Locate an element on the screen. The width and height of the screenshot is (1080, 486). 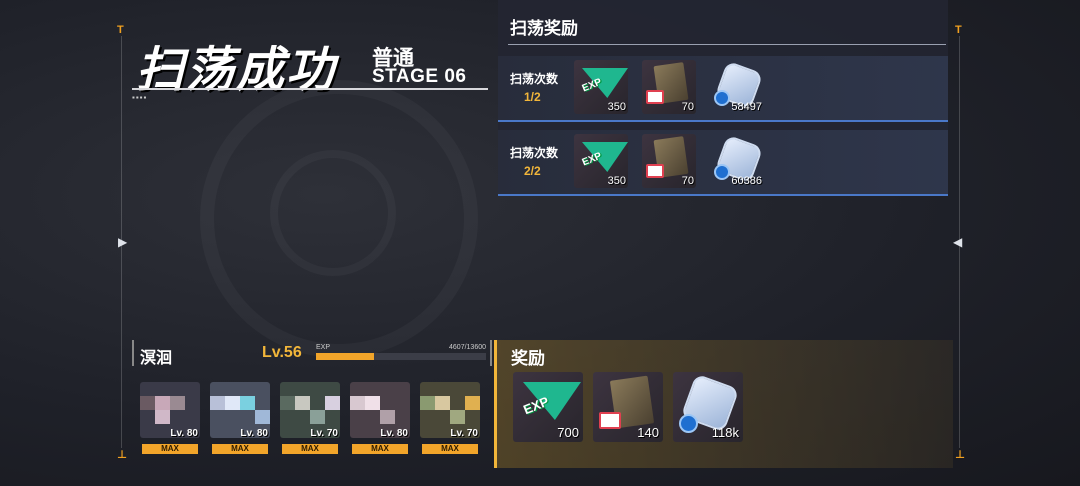
title-decoration: ▪▪▪▪ is located at coordinates (140, 97).